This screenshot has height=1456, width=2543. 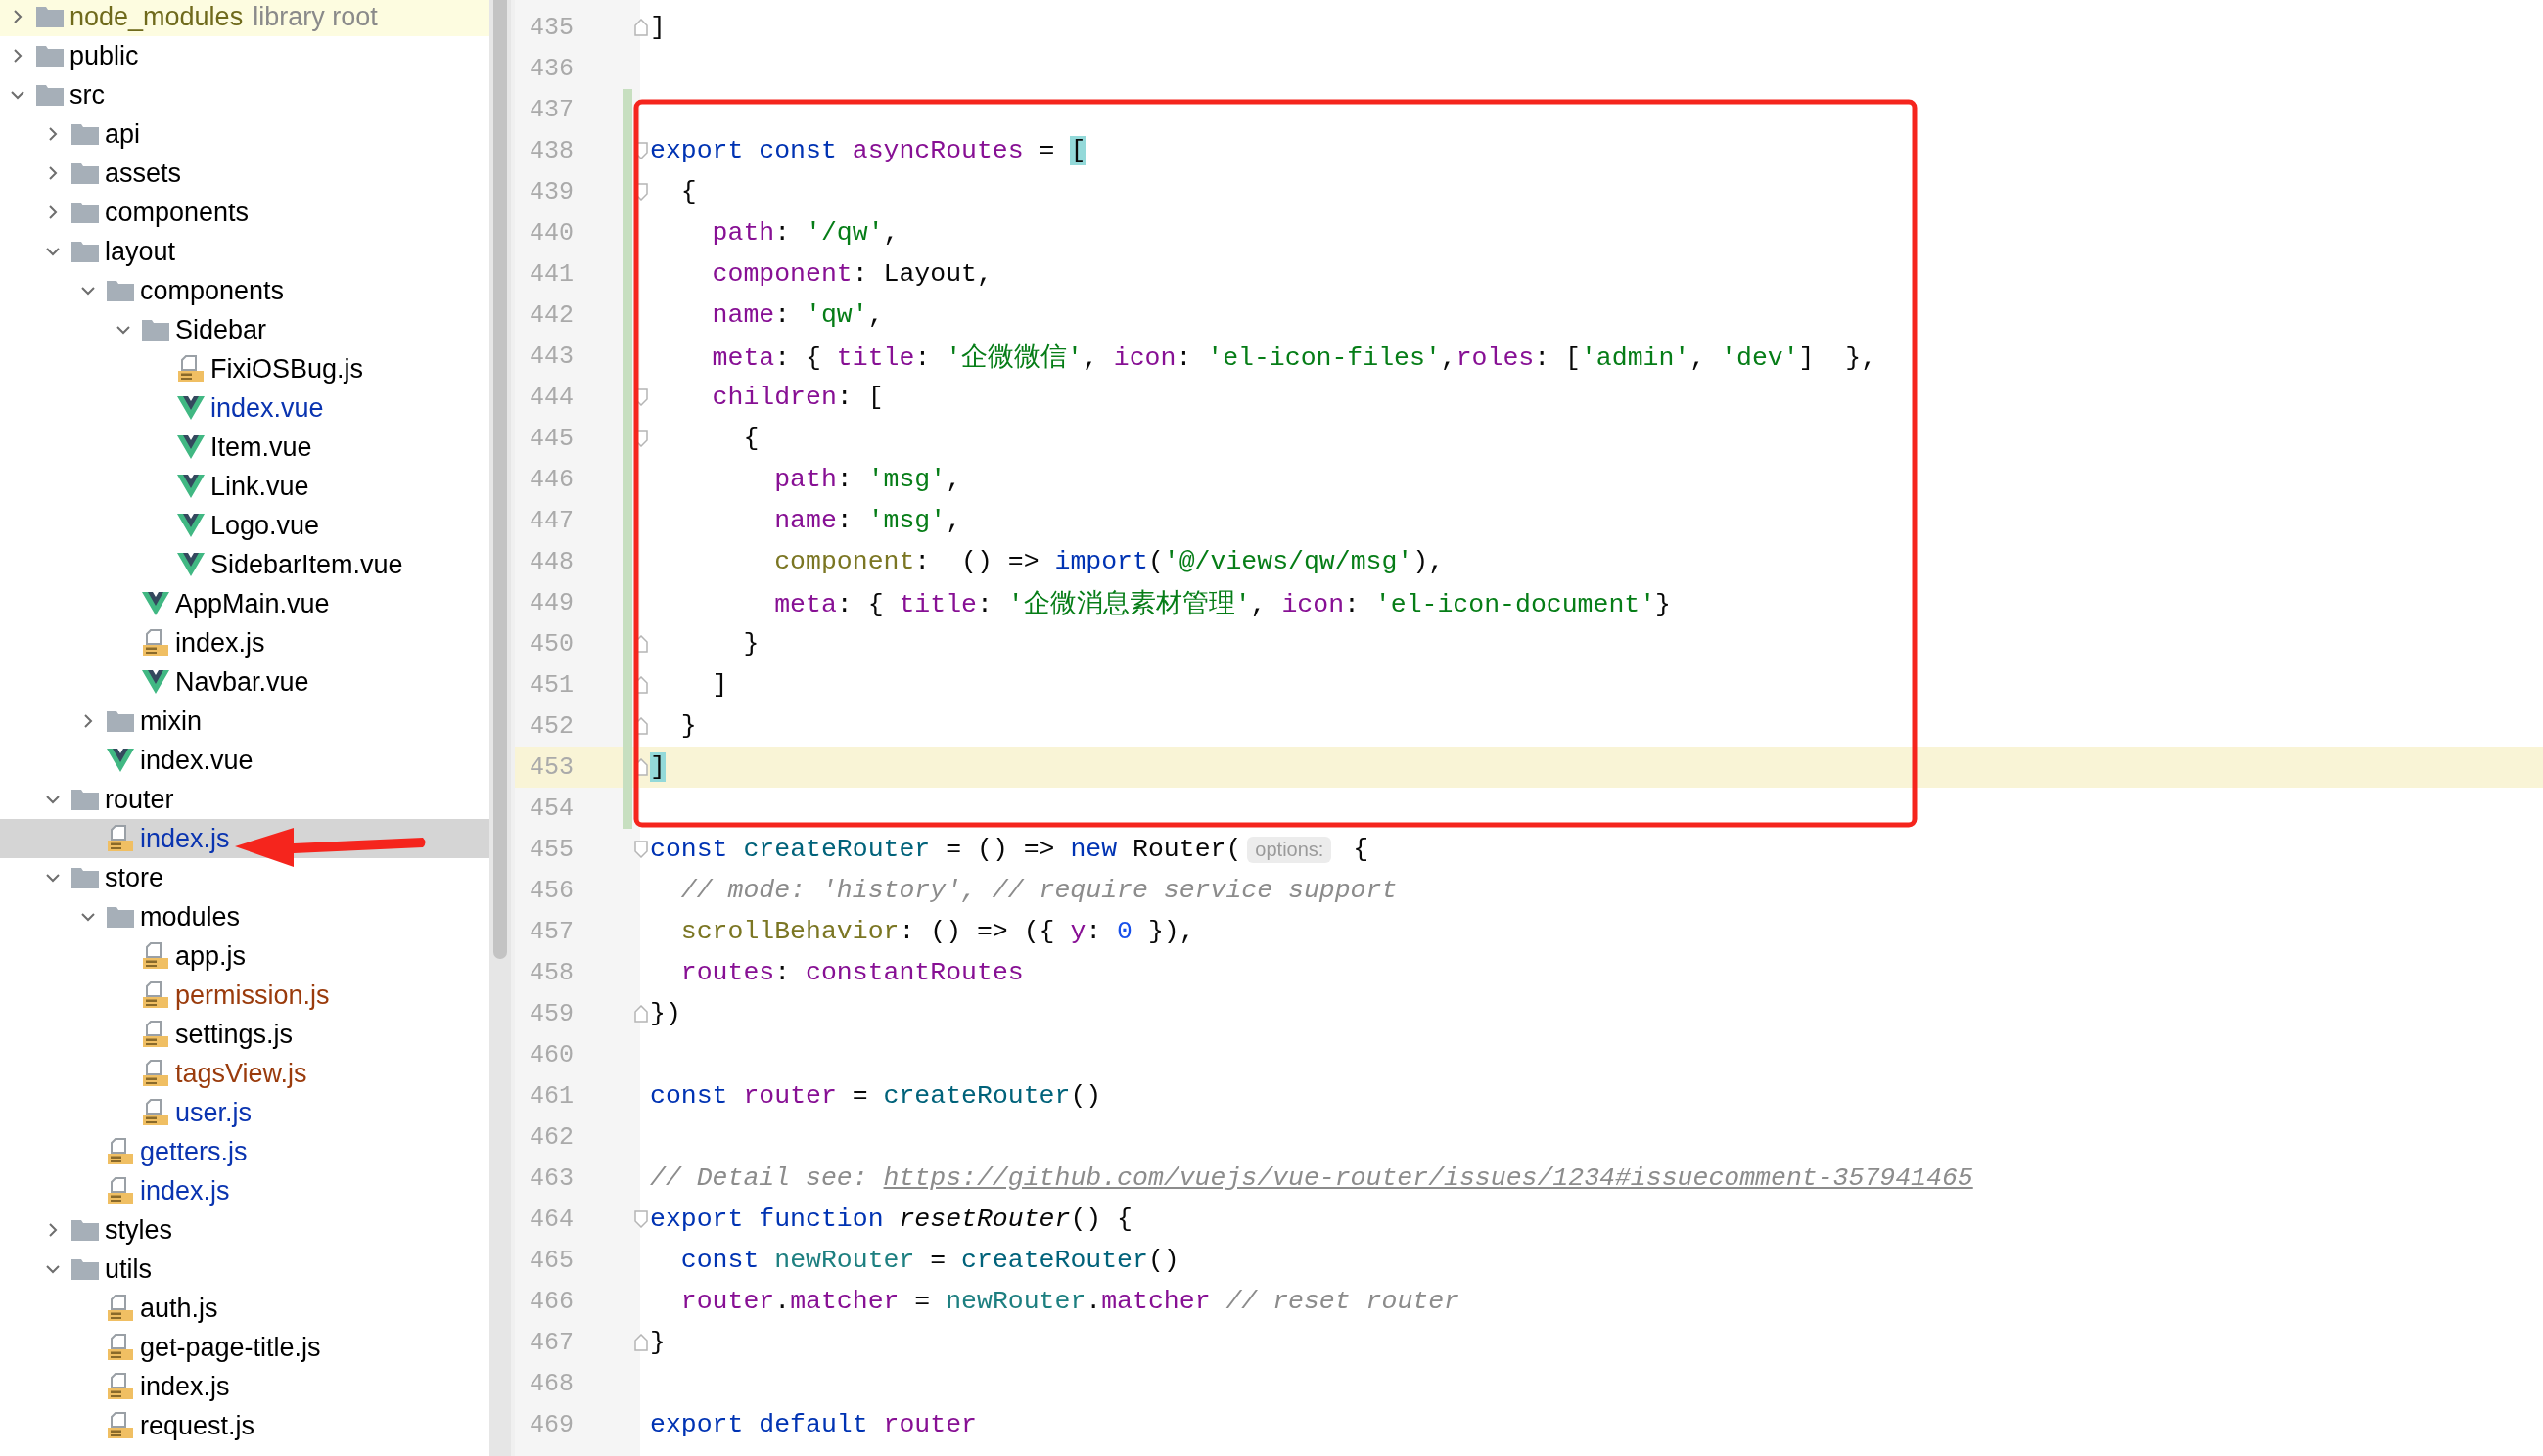 What do you see at coordinates (1038, 890) in the screenshot?
I see `code-line: // mode: 'history', // require service support` at bounding box center [1038, 890].